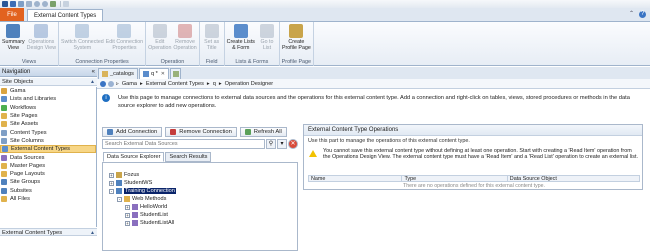 This screenshot has height=251, width=650. I want to click on sidebar-item-content-types: Content Types, so click(48, 132).